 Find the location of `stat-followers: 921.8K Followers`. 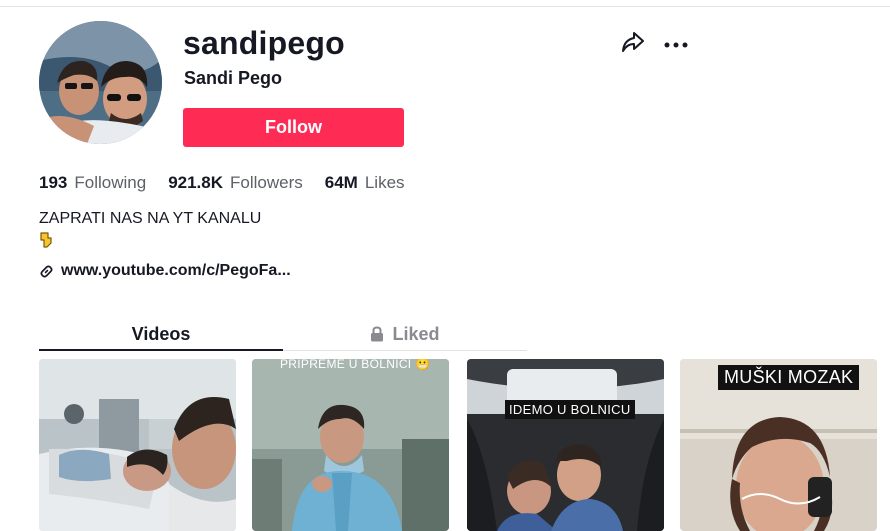

stat-followers: 921.8K Followers is located at coordinates (235, 183).